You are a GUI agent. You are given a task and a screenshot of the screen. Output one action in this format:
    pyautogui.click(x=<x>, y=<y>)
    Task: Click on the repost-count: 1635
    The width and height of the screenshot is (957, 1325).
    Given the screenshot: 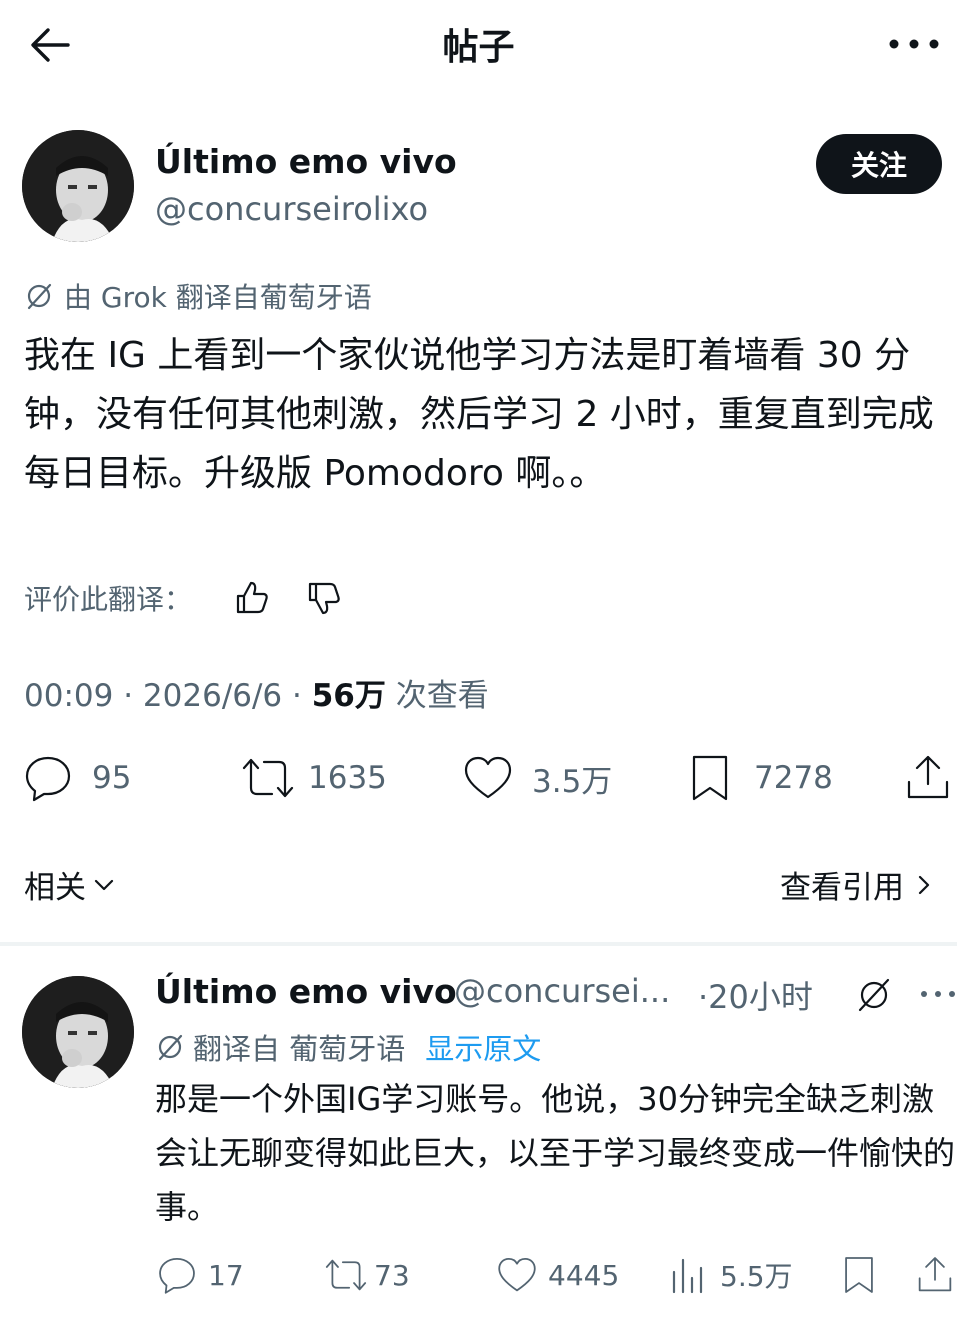 What is the action you would take?
    pyautogui.click(x=347, y=778)
    